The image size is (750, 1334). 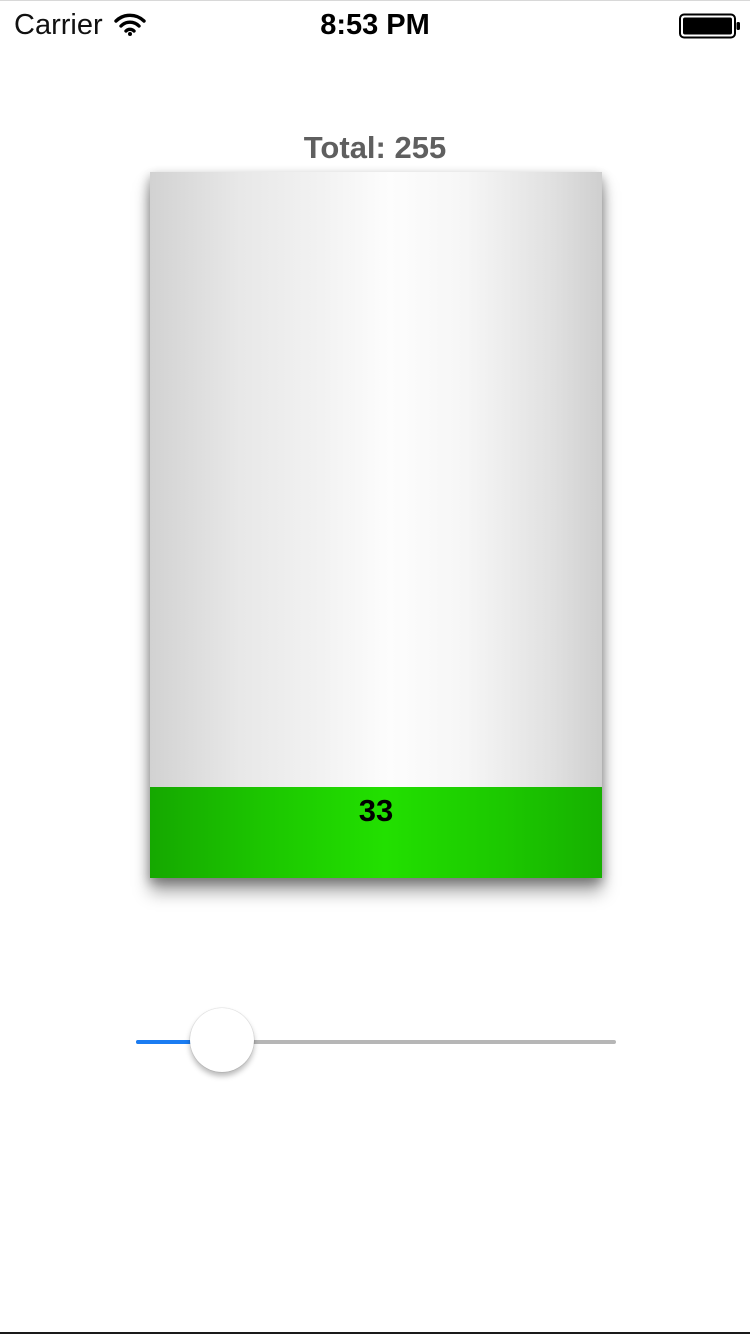 I want to click on status-time: 8:53 PM, so click(x=375, y=25).